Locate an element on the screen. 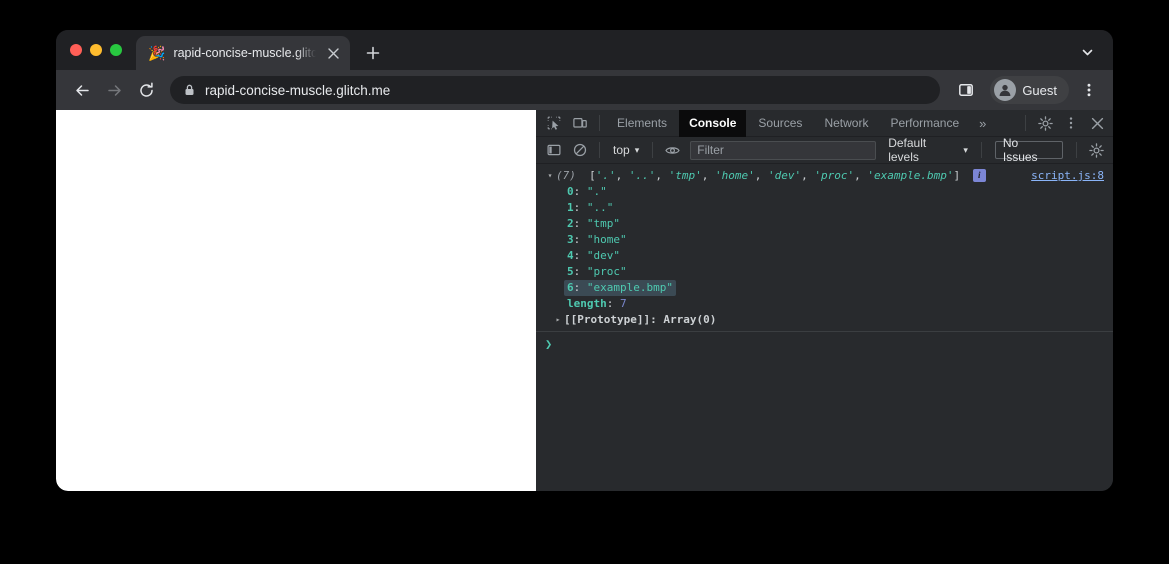 This screenshot has height=564, width=1169. array-count: (7) is located at coordinates (566, 175).